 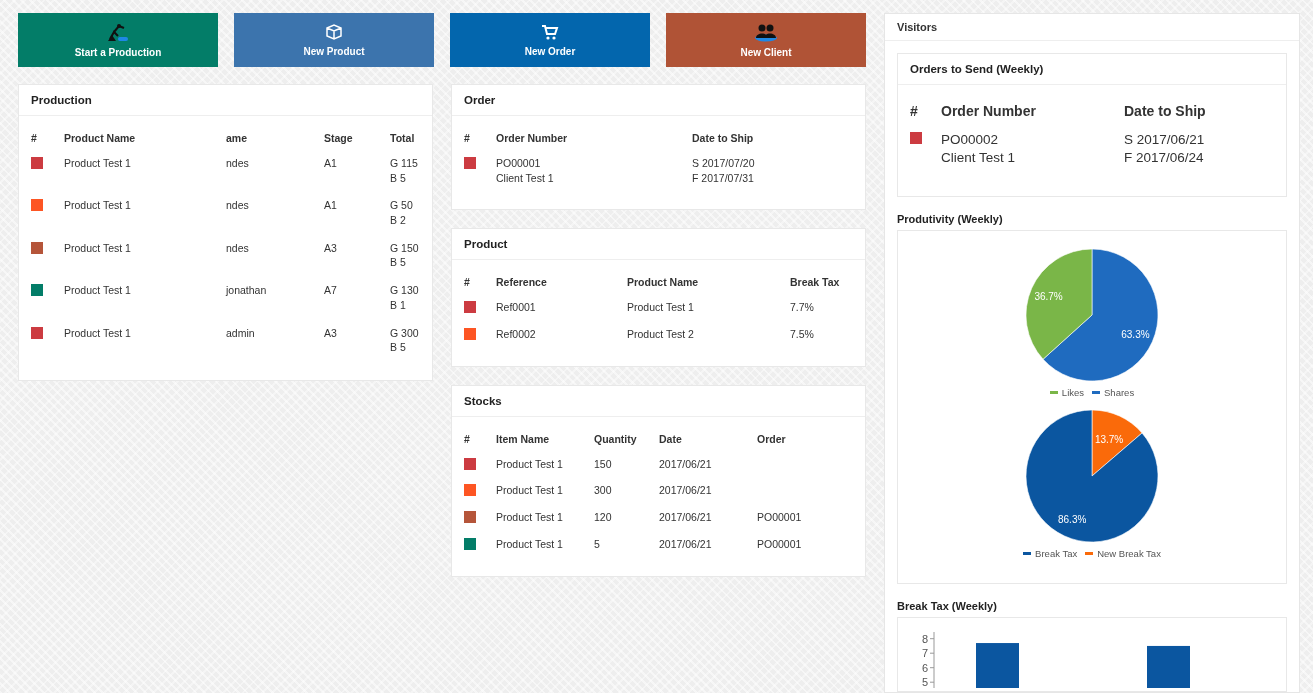 What do you see at coordinates (603, 490) in the screenshot?
I see `table-cell: 300` at bounding box center [603, 490].